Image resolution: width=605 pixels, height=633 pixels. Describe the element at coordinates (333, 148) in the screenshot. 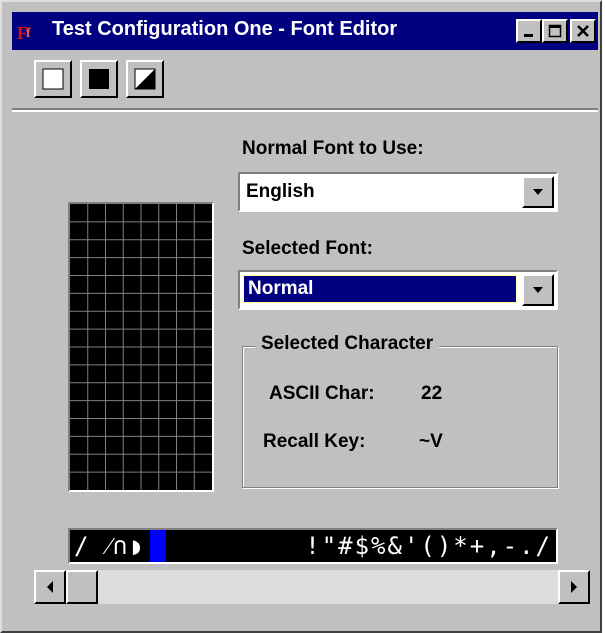

I see `normal-font-label: Normal Font to Use:` at that location.